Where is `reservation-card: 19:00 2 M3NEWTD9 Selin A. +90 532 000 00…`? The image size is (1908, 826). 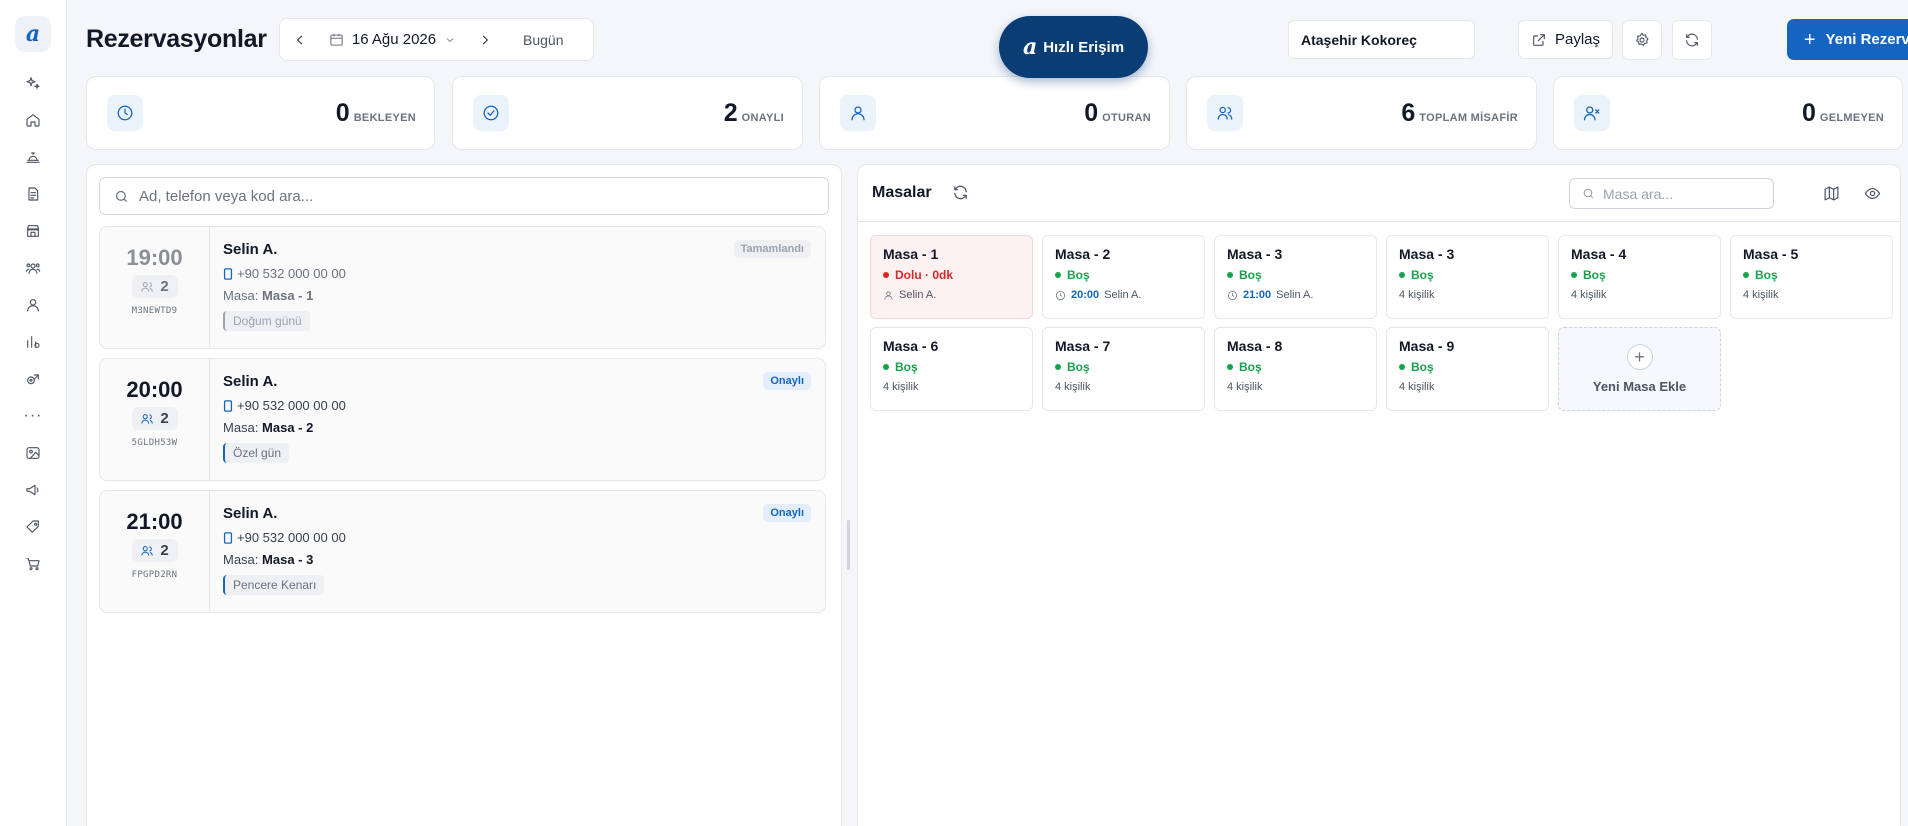
reservation-card: 19:00 2 M3NEWTD9 Selin A. +90 532 000 00… is located at coordinates (462, 287).